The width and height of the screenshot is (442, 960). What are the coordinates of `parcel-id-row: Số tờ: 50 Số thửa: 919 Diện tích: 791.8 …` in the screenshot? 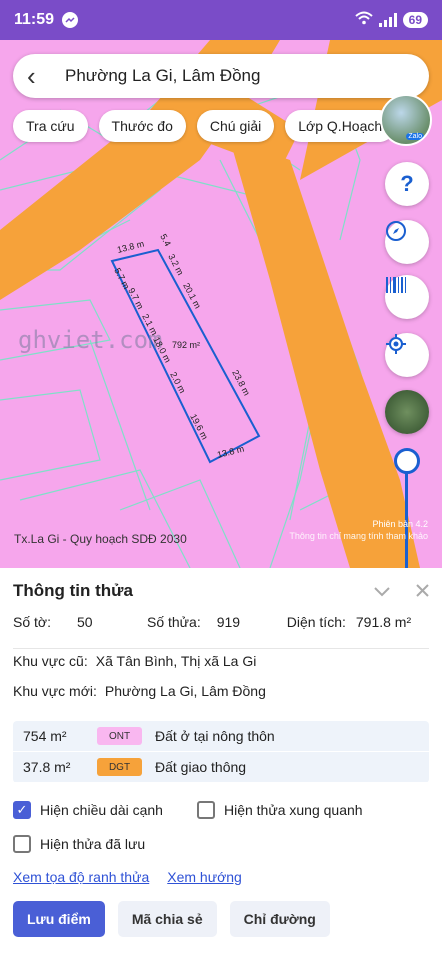 It's located at (221, 629).